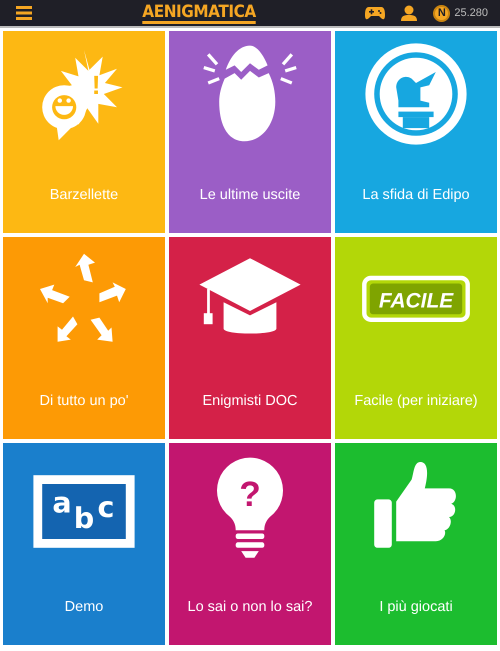 The width and height of the screenshot is (500, 651). What do you see at coordinates (409, 13) in the screenshot?
I see `user-icon` at bounding box center [409, 13].